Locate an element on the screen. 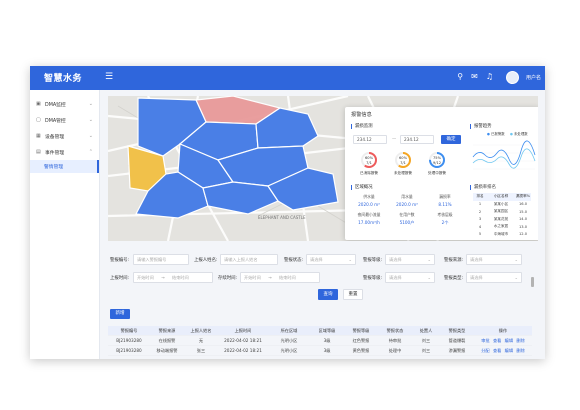 Image resolution: width=580 pixels, height=410 pixels. ring-label: 处理中报警 is located at coordinates (437, 173).